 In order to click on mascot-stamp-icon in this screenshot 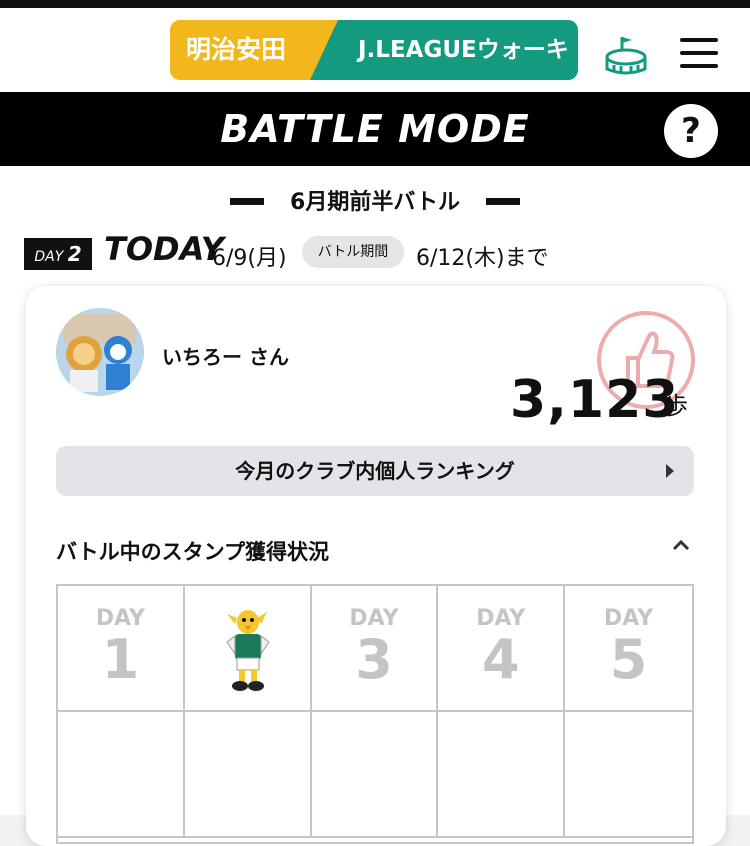, I will do `click(248, 650)`.